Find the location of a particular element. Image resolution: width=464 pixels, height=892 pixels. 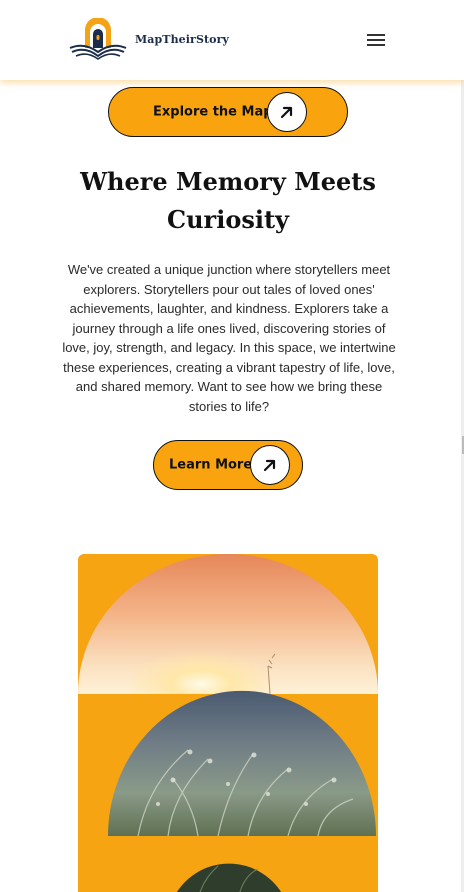

site-header: MapTheirStory is located at coordinates (232, 40).